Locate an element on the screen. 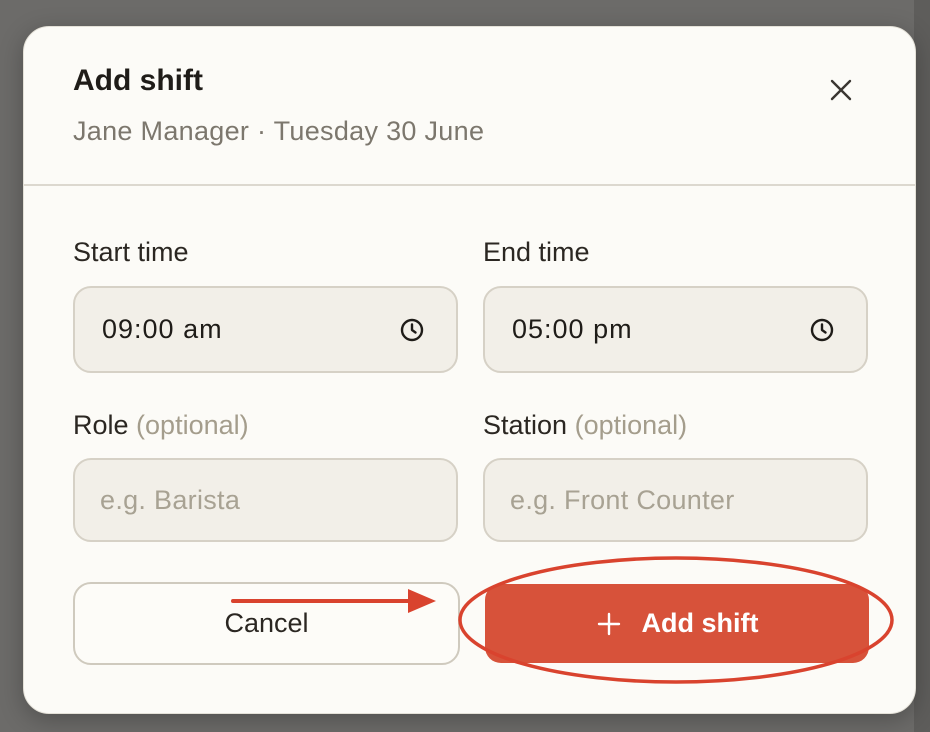 This screenshot has width=930, height=732. dialog-subtitle: Jane Manager · Tuesday 30 June is located at coordinates (279, 131).